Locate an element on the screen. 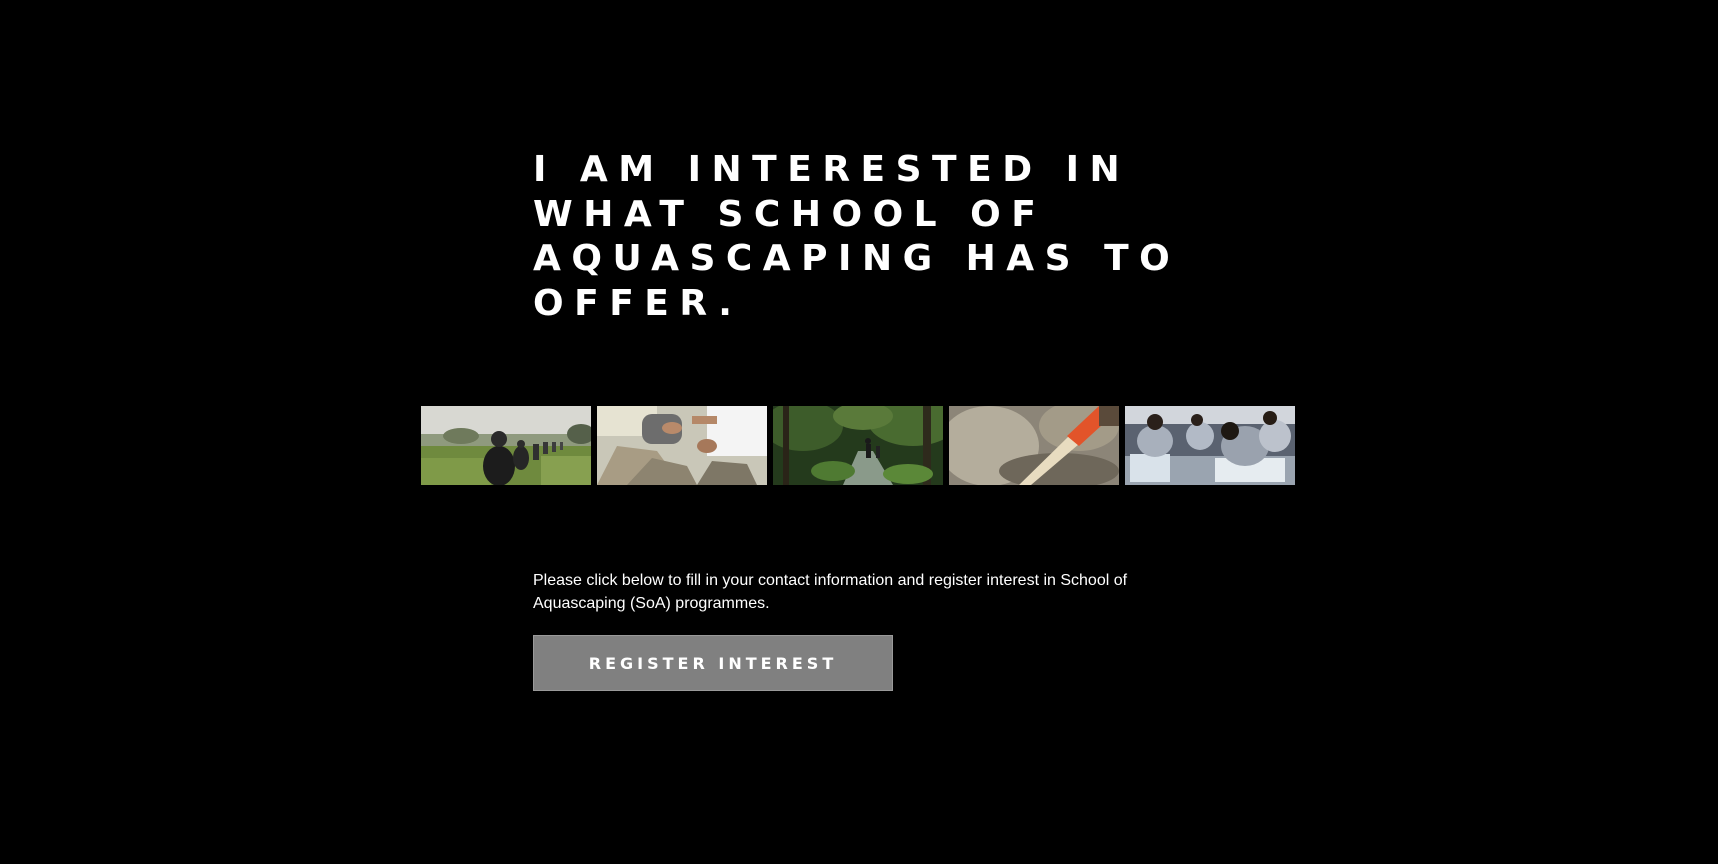  photo-gallery is located at coordinates (858, 445).